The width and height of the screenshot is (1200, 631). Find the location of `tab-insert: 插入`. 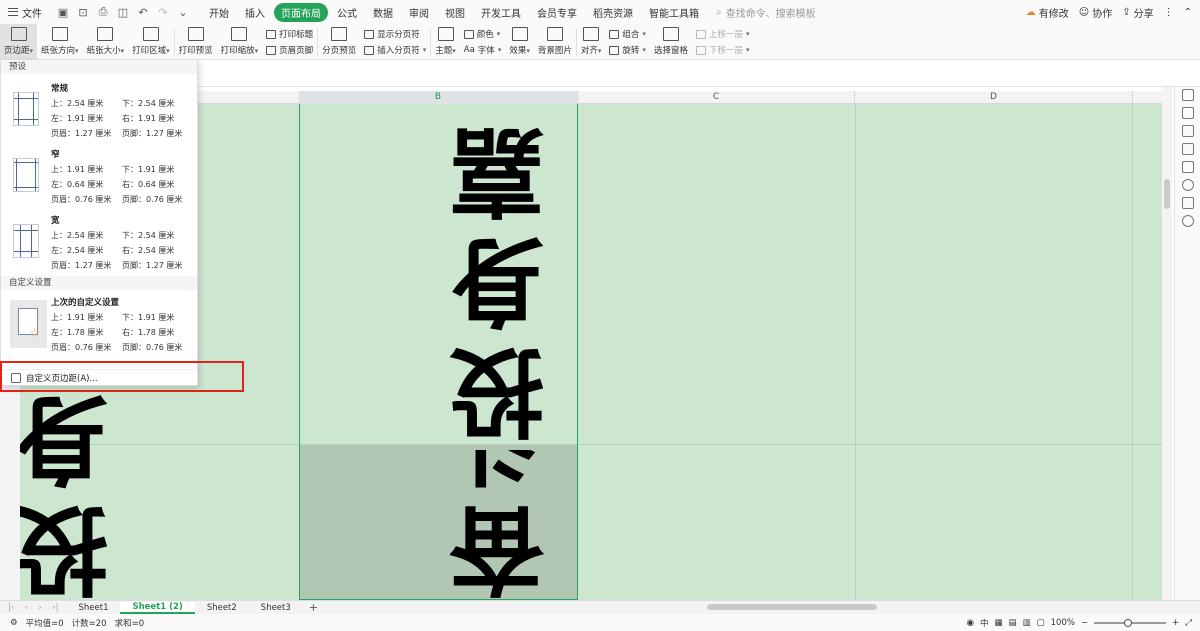

tab-insert: 插入 is located at coordinates (255, 12).